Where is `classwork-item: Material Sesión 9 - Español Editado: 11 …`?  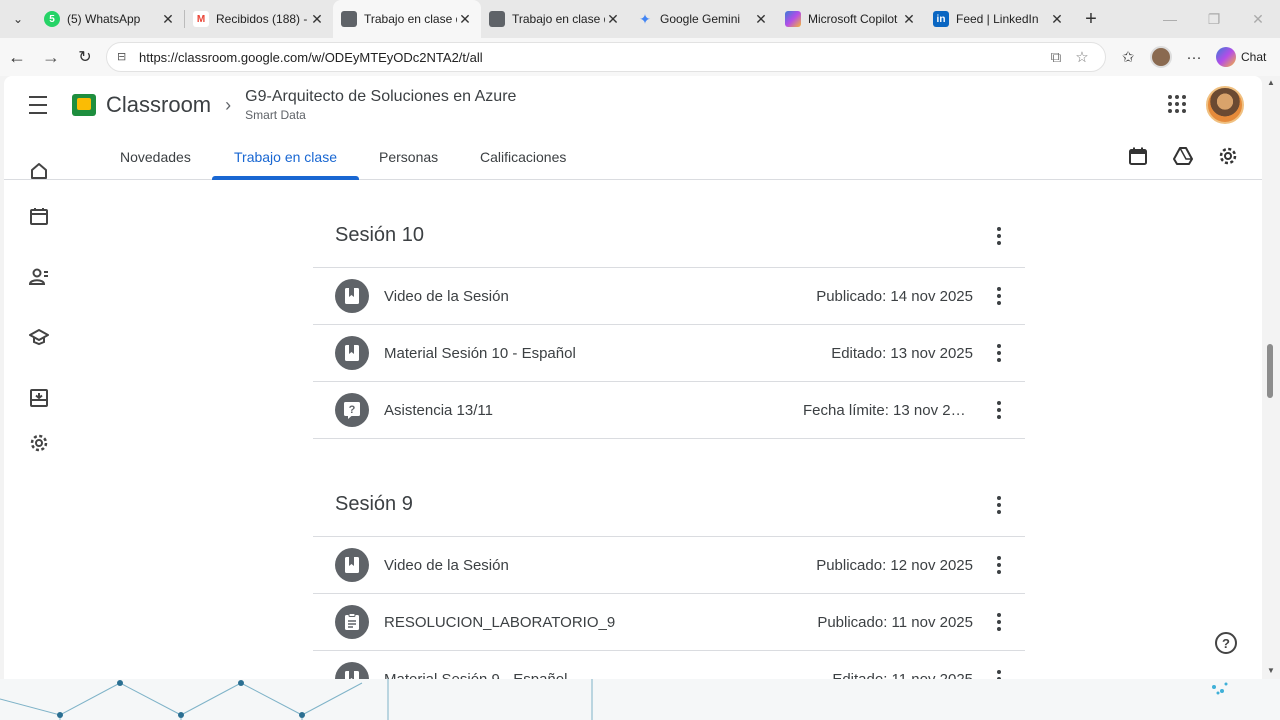
classwork-item: Material Sesión 9 - Español Editado: 11 … is located at coordinates (669, 665).